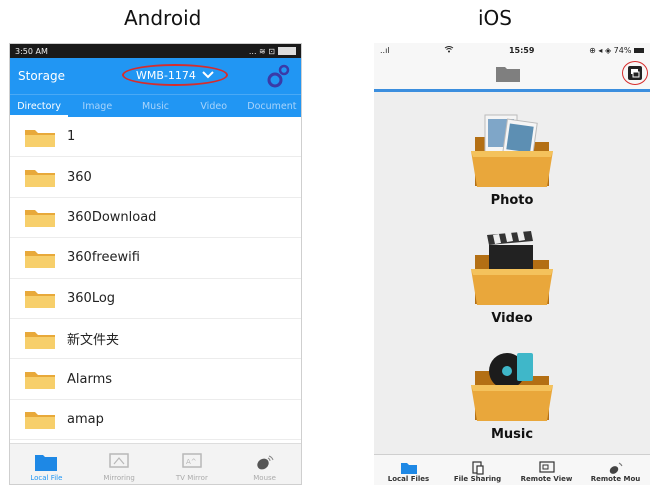 The height and width of the screenshot is (488, 650). I want to click on wifi-icon, so click(449, 50).